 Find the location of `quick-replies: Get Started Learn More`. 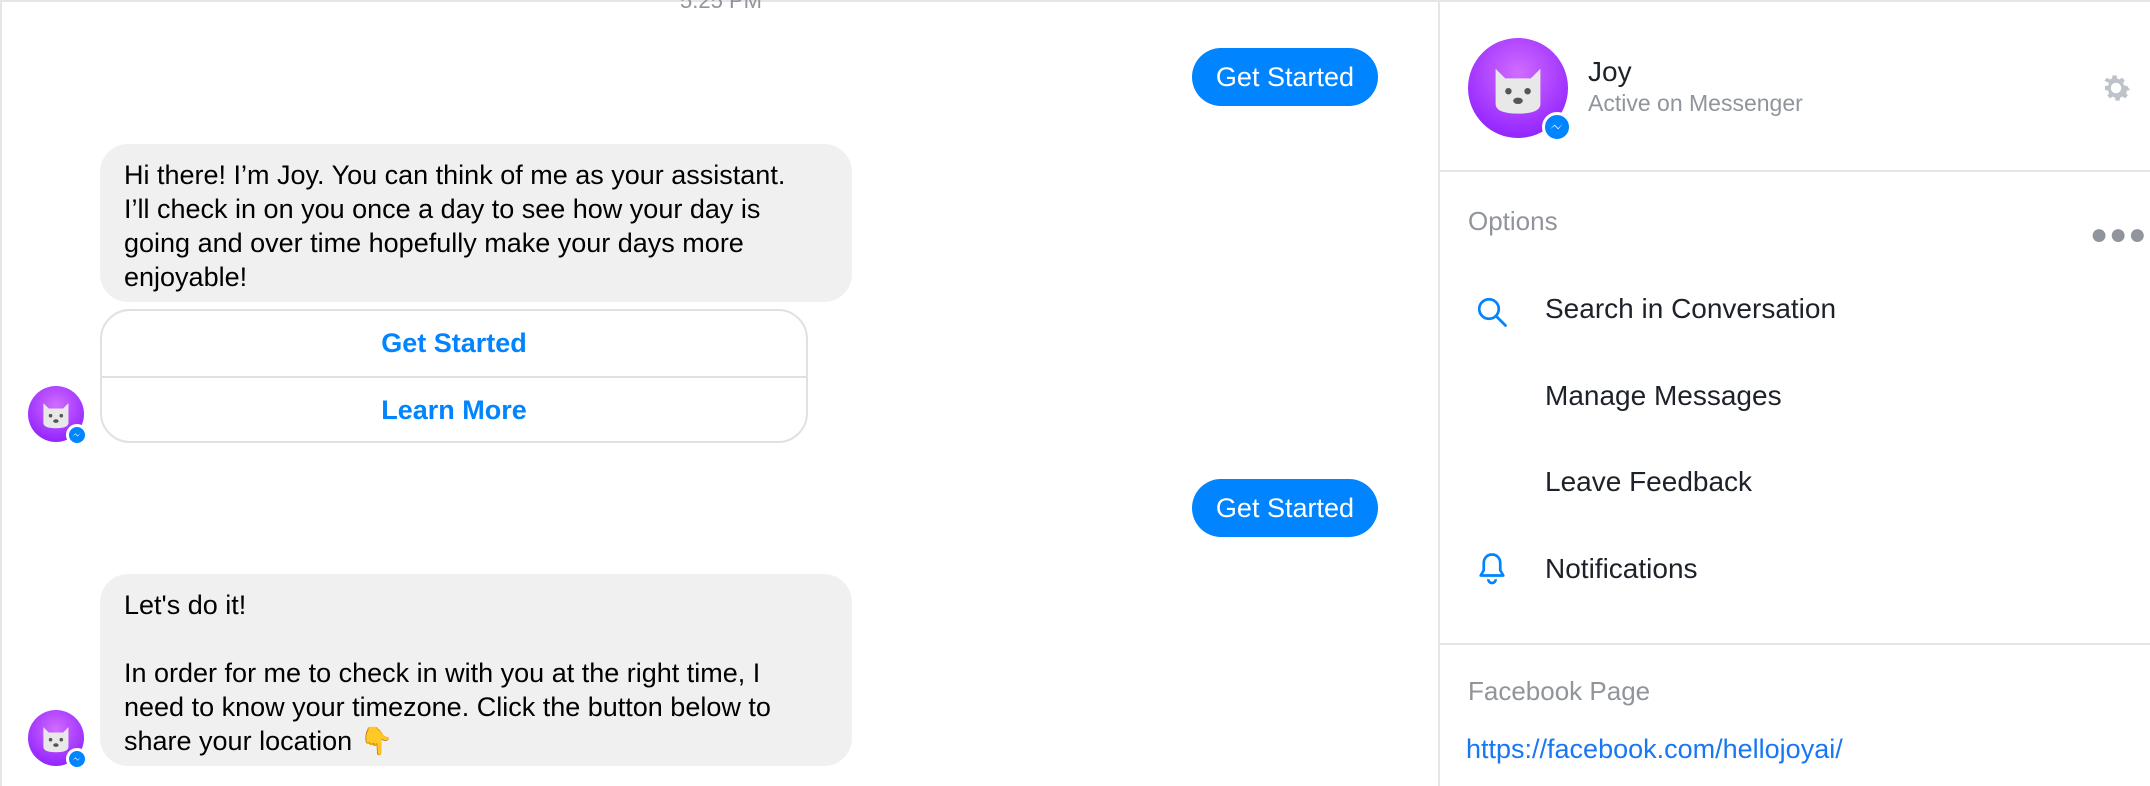

quick-replies: Get Started Learn More is located at coordinates (454, 376).